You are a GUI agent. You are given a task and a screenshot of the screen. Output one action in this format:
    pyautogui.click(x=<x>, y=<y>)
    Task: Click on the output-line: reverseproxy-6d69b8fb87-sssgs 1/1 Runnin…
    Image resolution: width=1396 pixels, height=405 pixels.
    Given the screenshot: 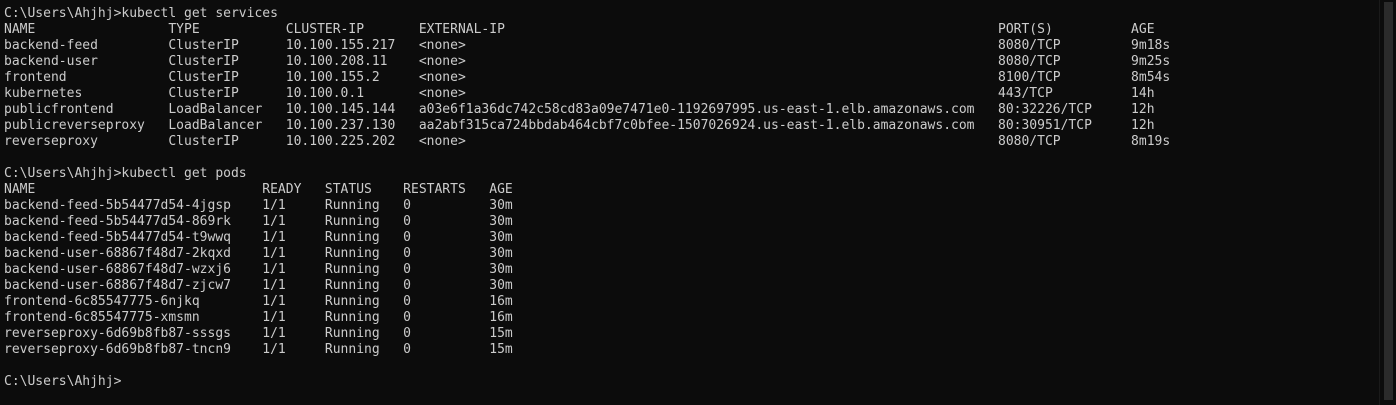 What is the action you would take?
    pyautogui.click(x=258, y=333)
    